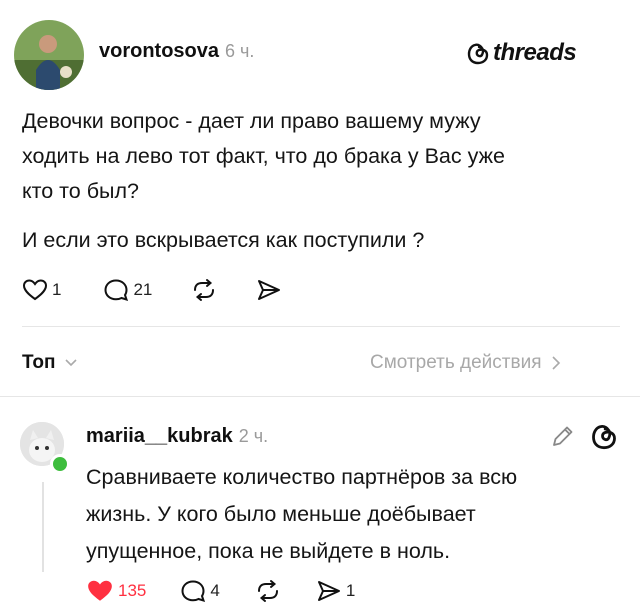 This screenshot has width=640, height=616. What do you see at coordinates (132, 590) in the screenshot?
I see `reply-like-count: 135` at bounding box center [132, 590].